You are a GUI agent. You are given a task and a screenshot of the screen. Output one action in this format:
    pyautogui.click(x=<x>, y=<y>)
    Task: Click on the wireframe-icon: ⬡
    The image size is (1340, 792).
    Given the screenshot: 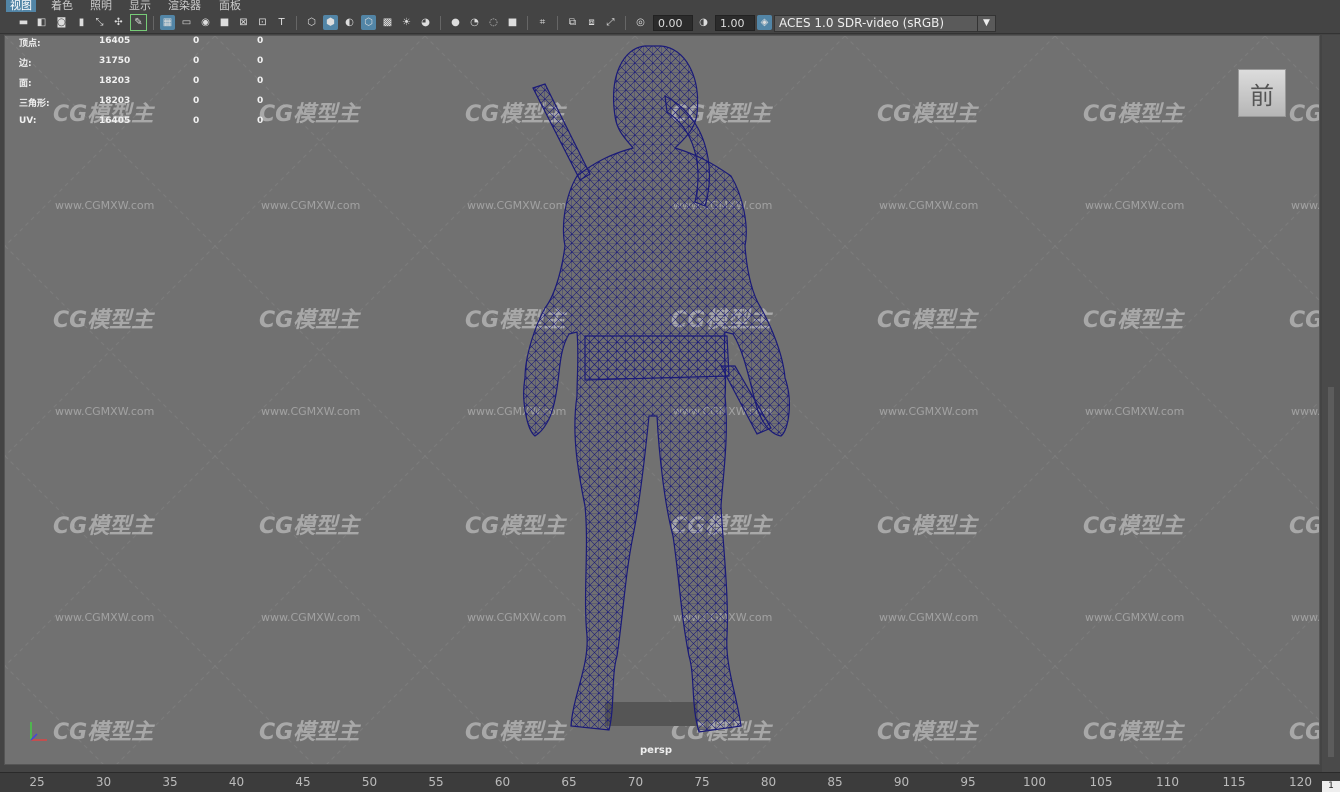 What is the action you would take?
    pyautogui.click(x=311, y=22)
    